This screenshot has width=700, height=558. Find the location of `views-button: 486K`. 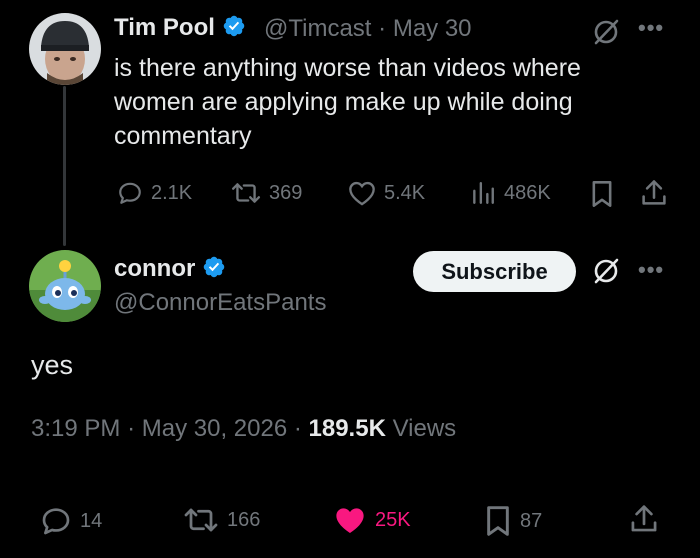

views-button: 486K is located at coordinates (510, 193).